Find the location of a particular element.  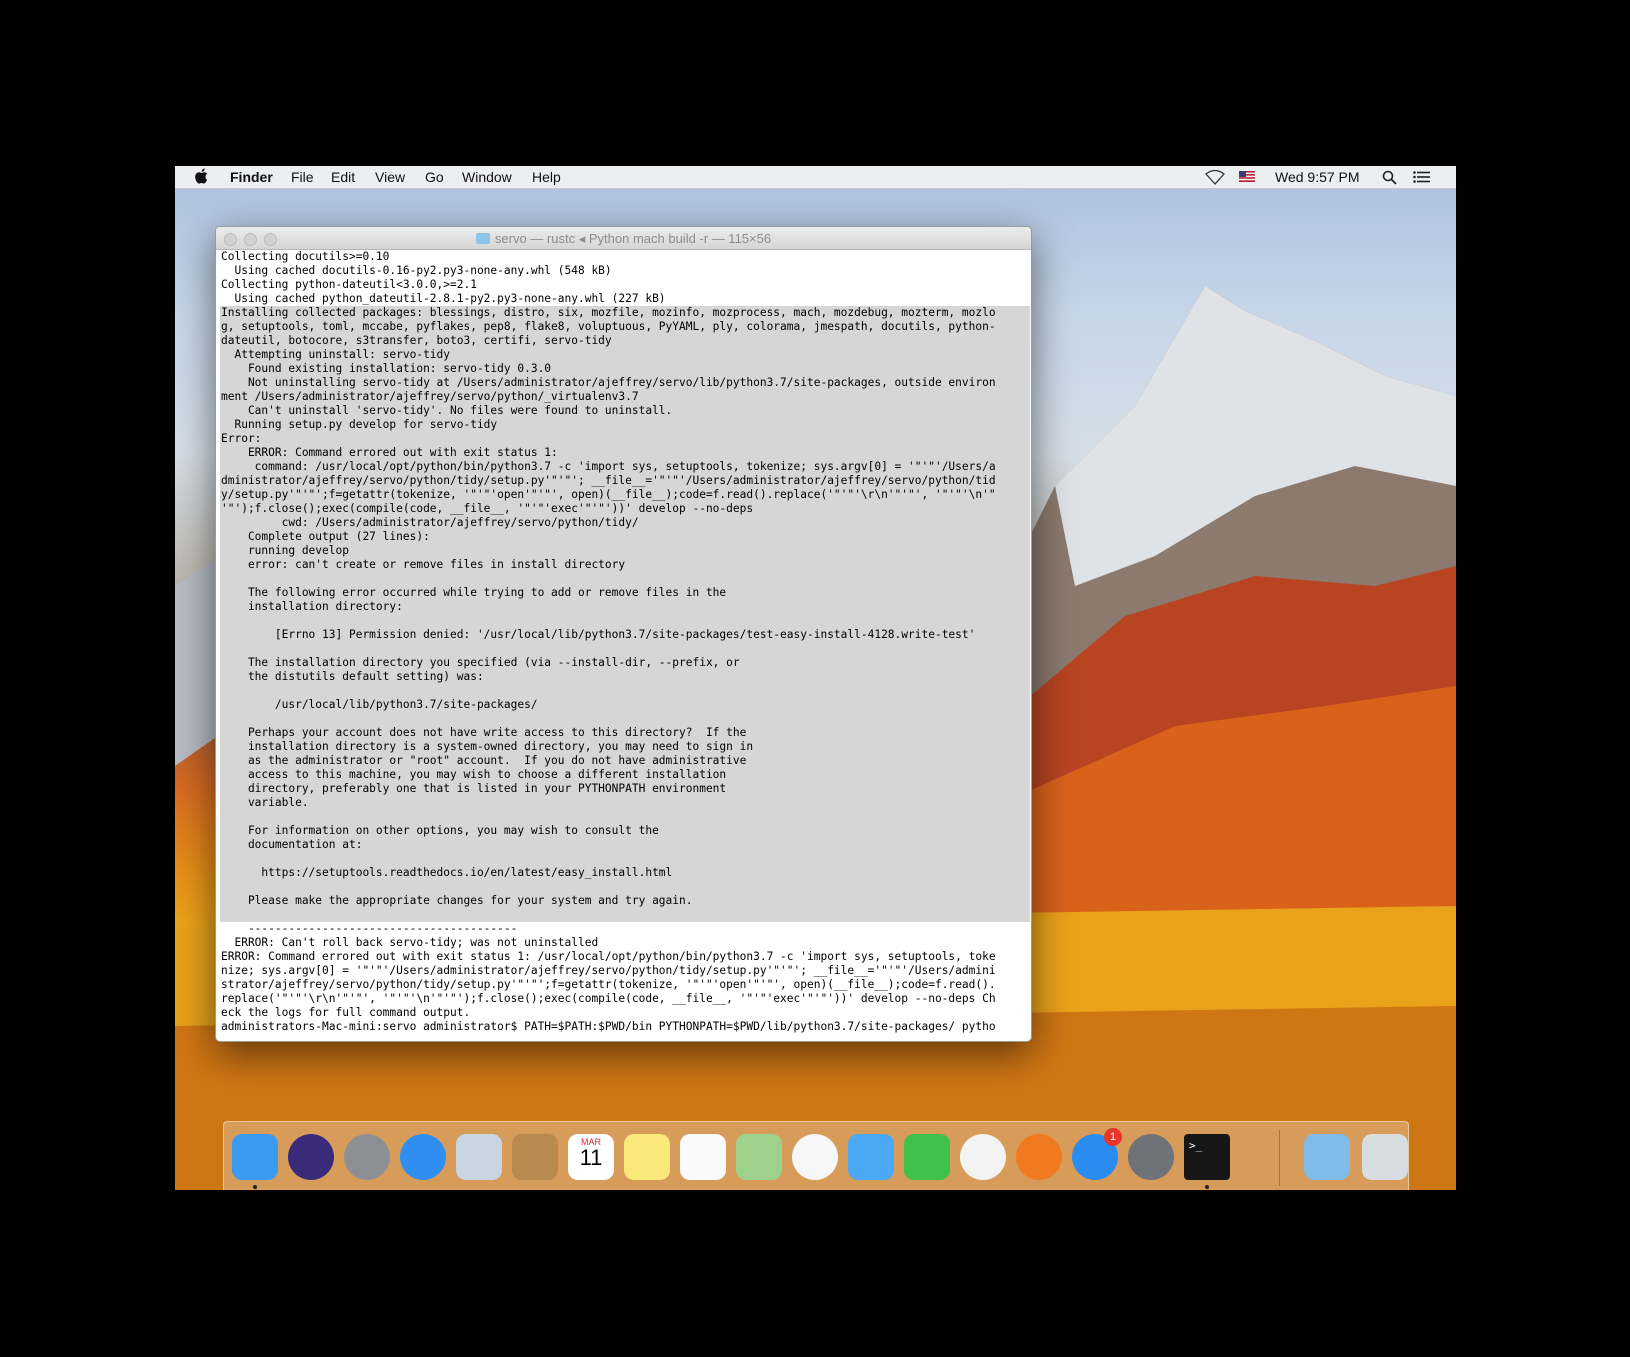

messages-icon is located at coordinates (871, 1157).